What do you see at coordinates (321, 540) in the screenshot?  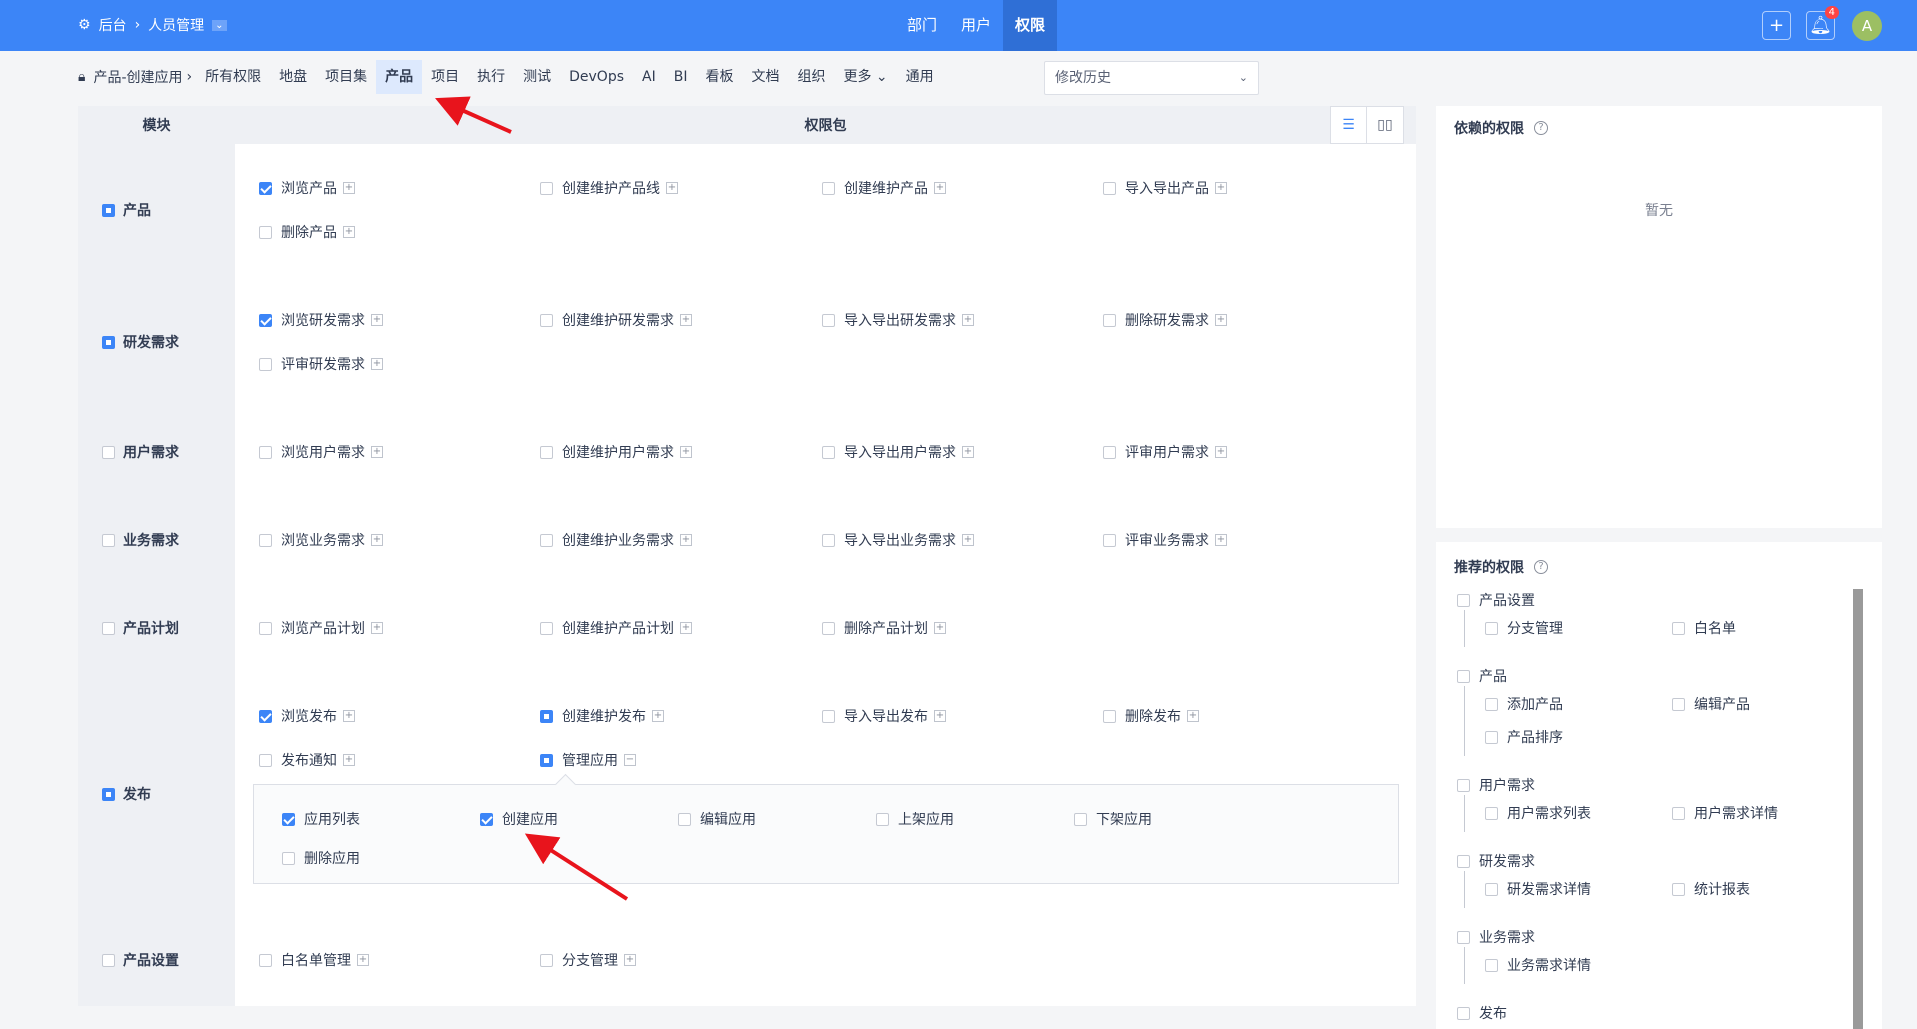 I see `permission-item: 浏览业务需求 +` at bounding box center [321, 540].